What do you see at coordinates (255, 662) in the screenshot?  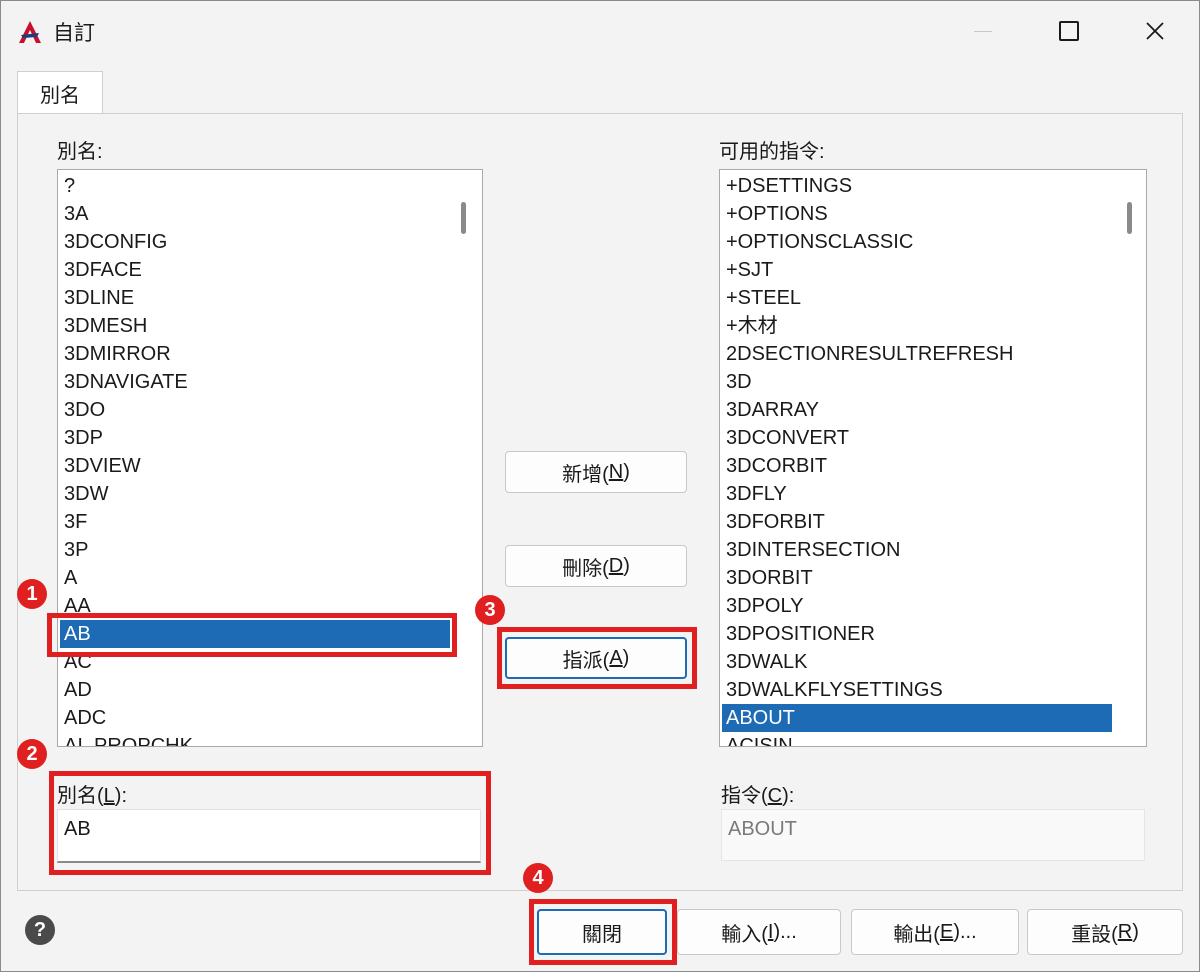 I see `list-item: AC` at bounding box center [255, 662].